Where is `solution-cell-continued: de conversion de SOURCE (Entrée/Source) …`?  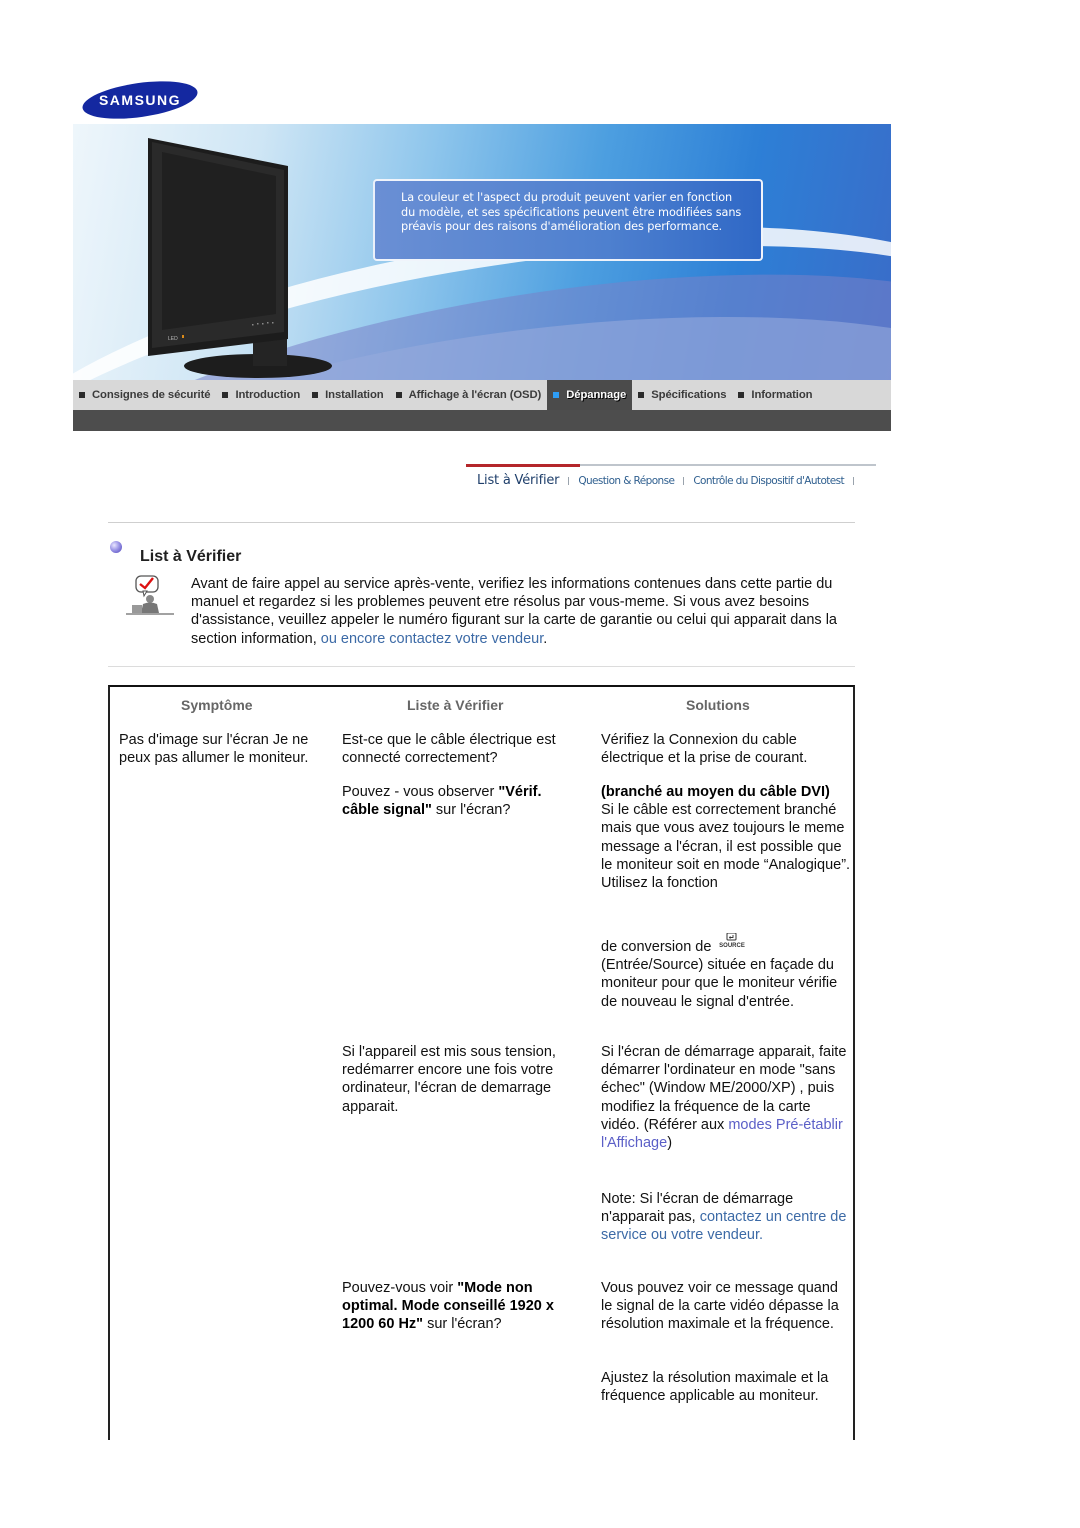
solution-cell-continued: de conversion de SOURCE (Entrée/Source) … is located at coordinates (726, 972).